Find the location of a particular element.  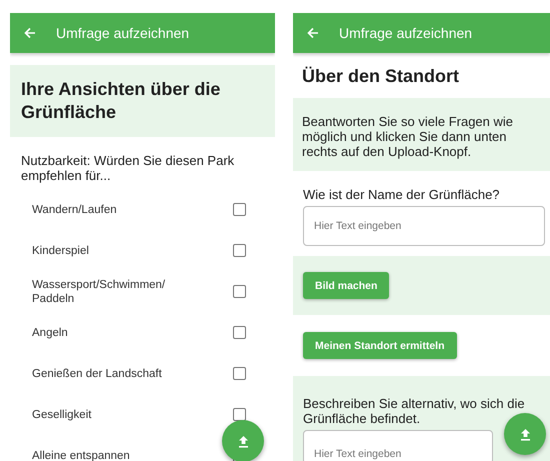

upload-button is located at coordinates (243, 440).